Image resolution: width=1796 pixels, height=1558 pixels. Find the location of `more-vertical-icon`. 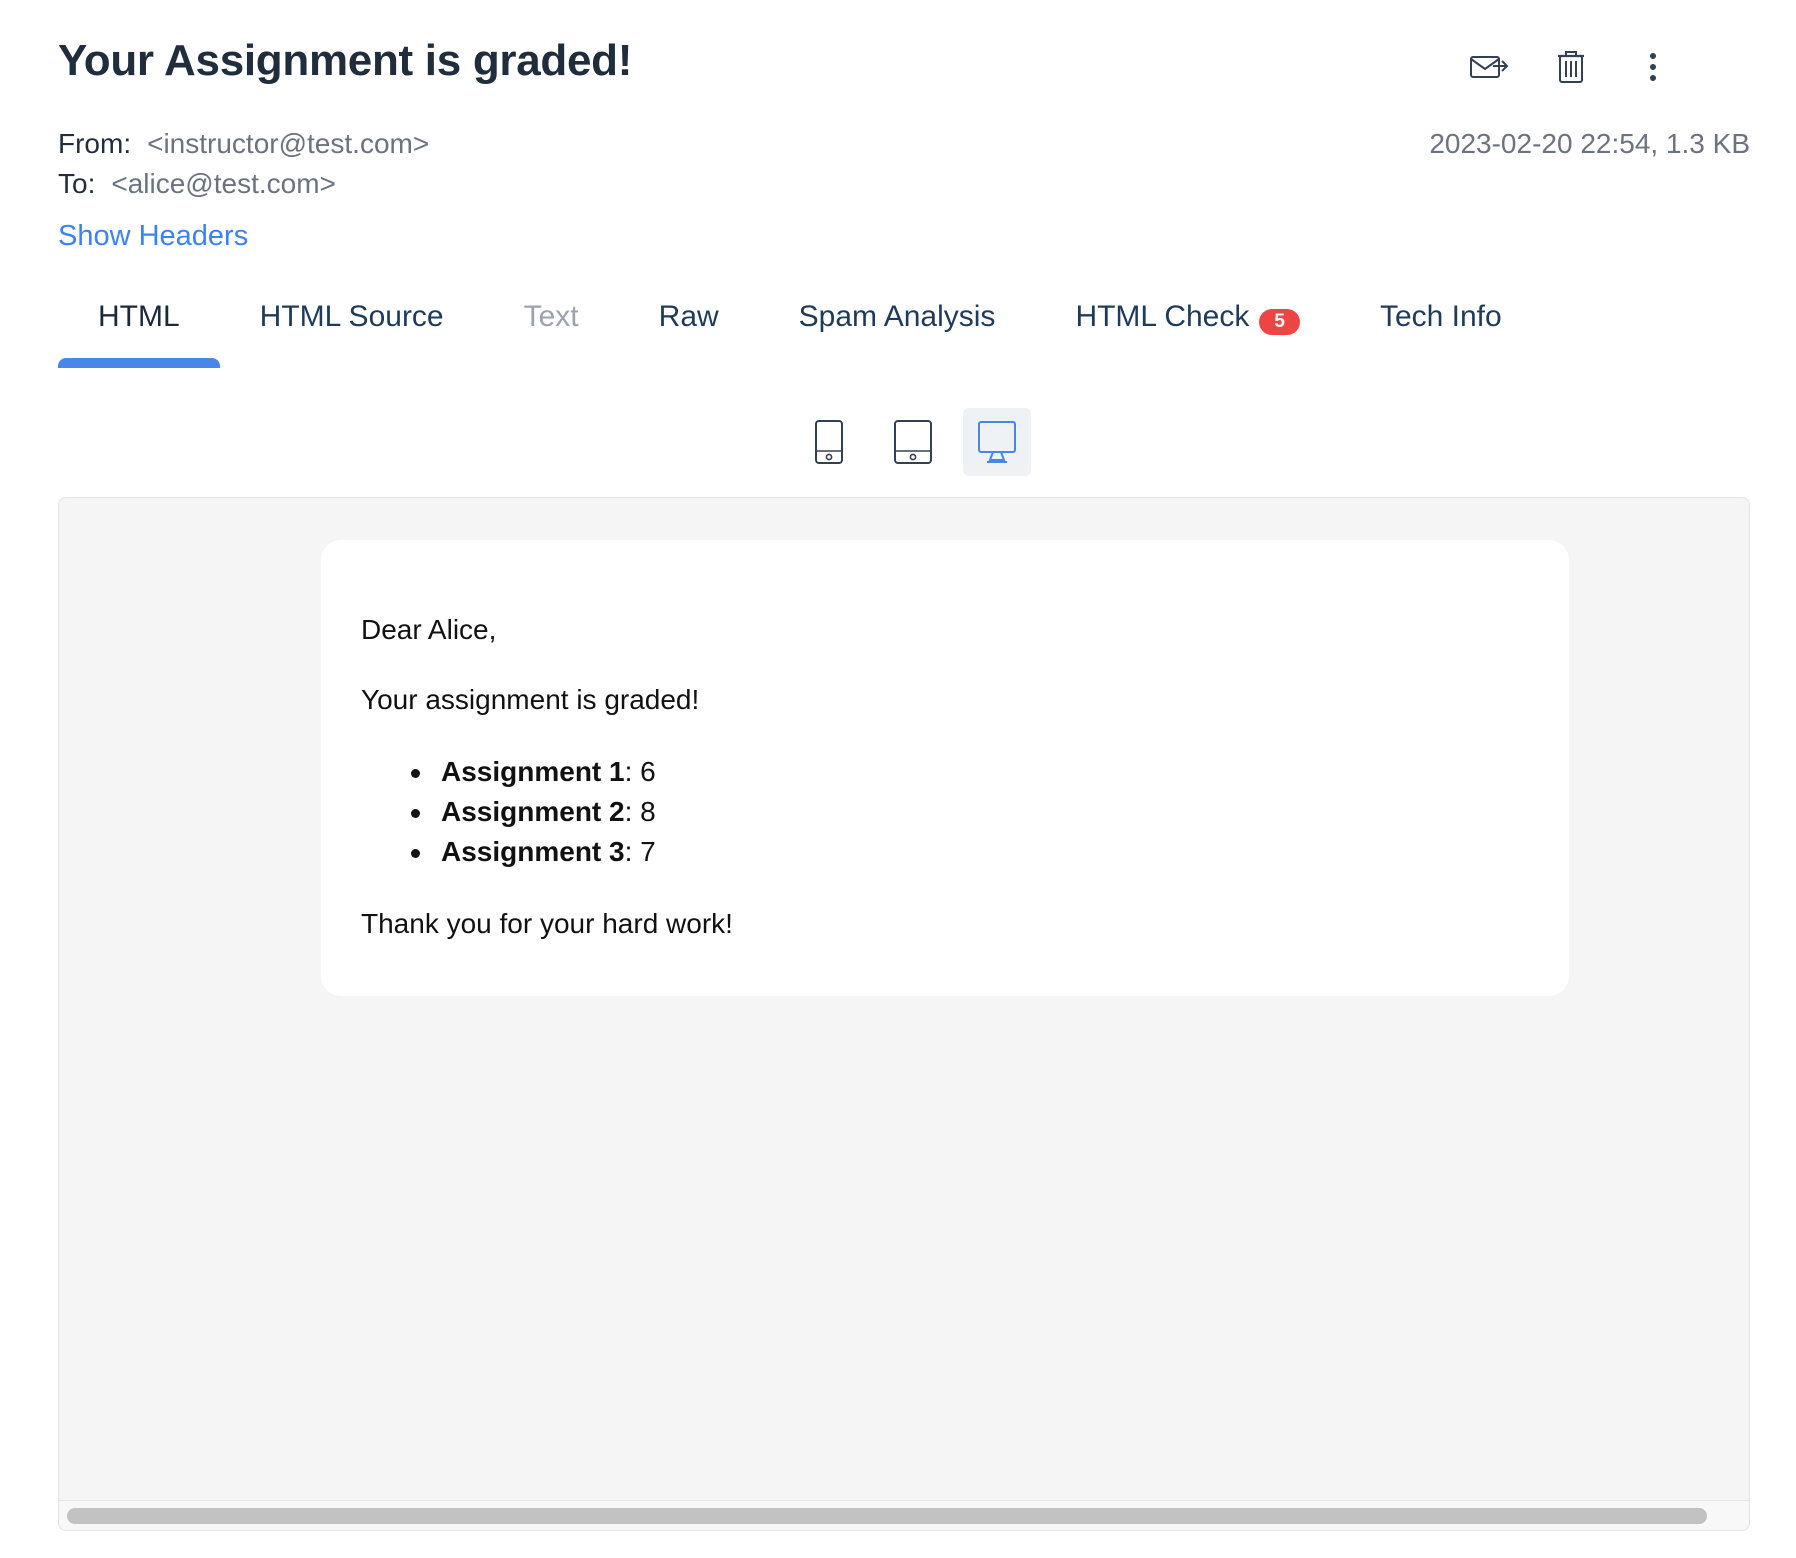

more-vertical-icon is located at coordinates (1653, 67).